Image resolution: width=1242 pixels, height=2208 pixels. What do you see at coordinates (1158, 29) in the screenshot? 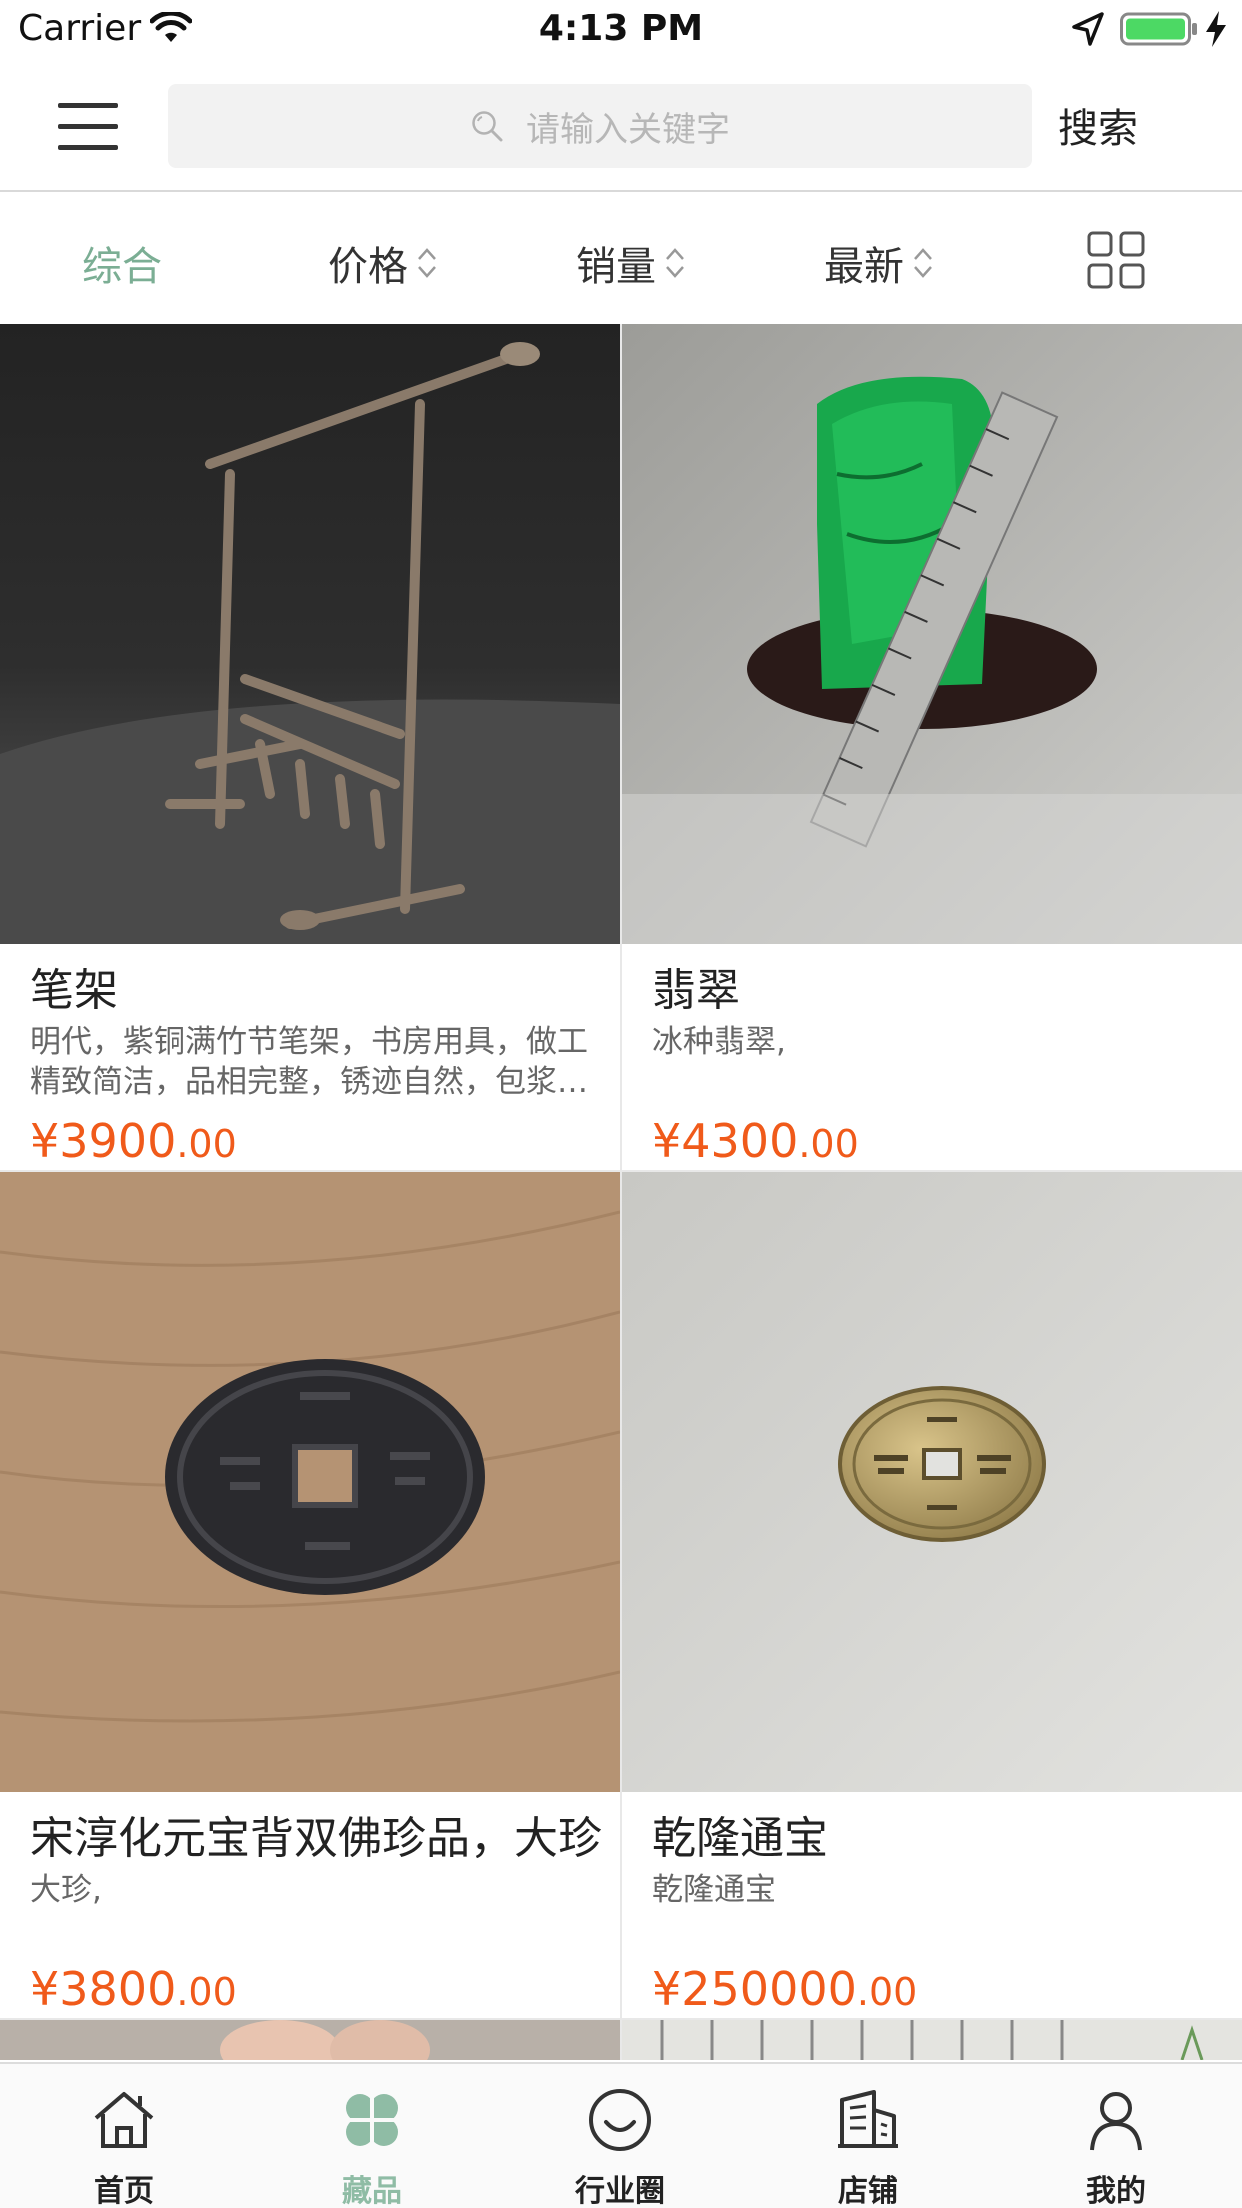
I see `battery-icon` at bounding box center [1158, 29].